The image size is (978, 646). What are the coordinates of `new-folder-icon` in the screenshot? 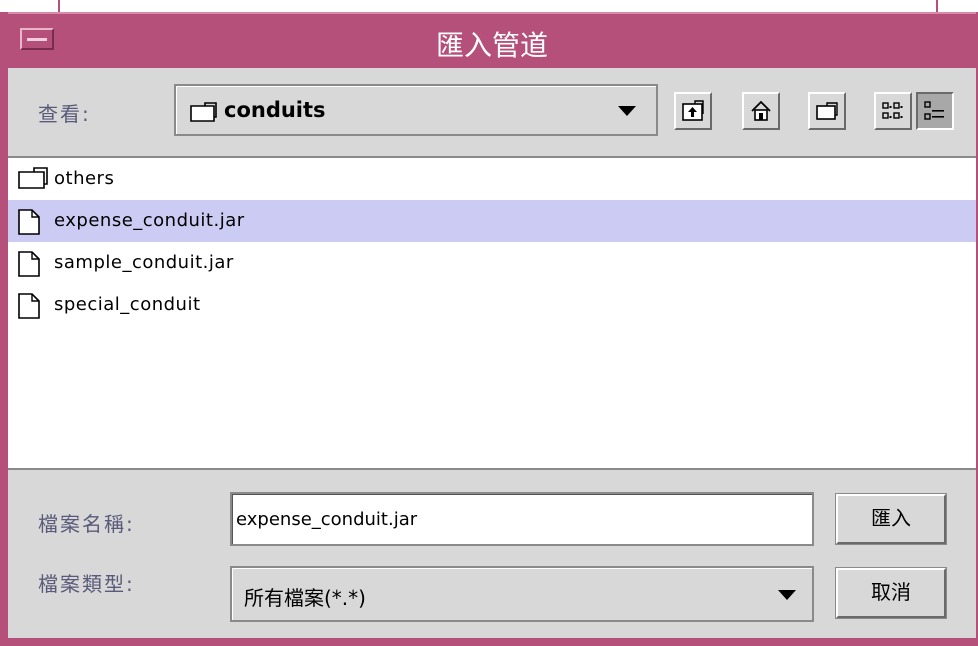 It's located at (827, 111).